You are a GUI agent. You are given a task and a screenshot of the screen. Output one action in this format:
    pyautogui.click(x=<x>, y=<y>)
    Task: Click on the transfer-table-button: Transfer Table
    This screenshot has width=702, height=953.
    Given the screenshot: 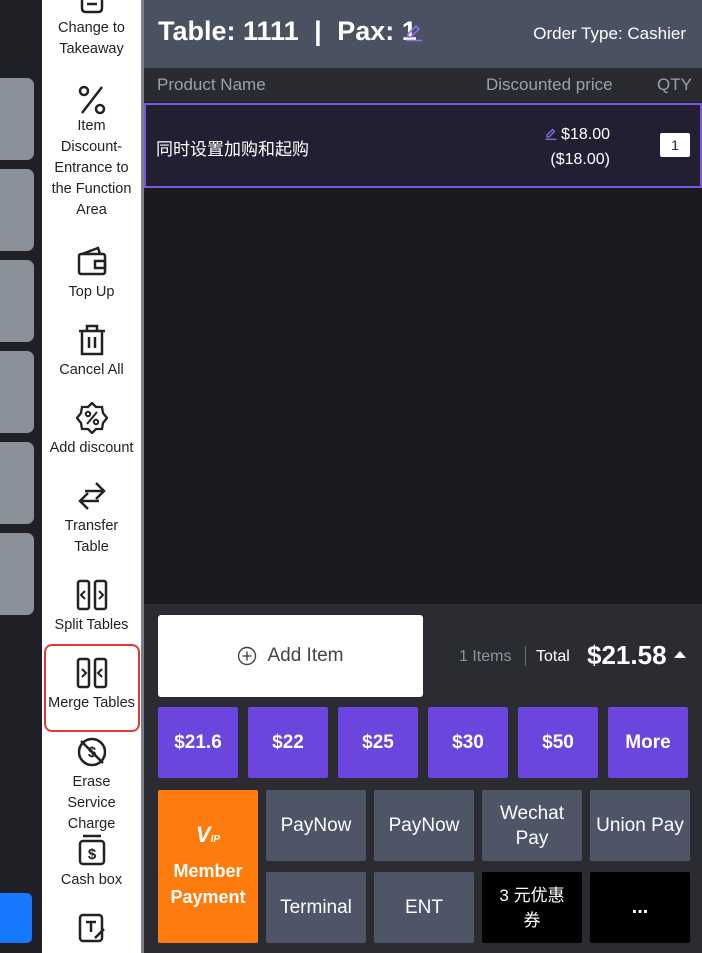 What is the action you would take?
    pyautogui.click(x=91, y=519)
    